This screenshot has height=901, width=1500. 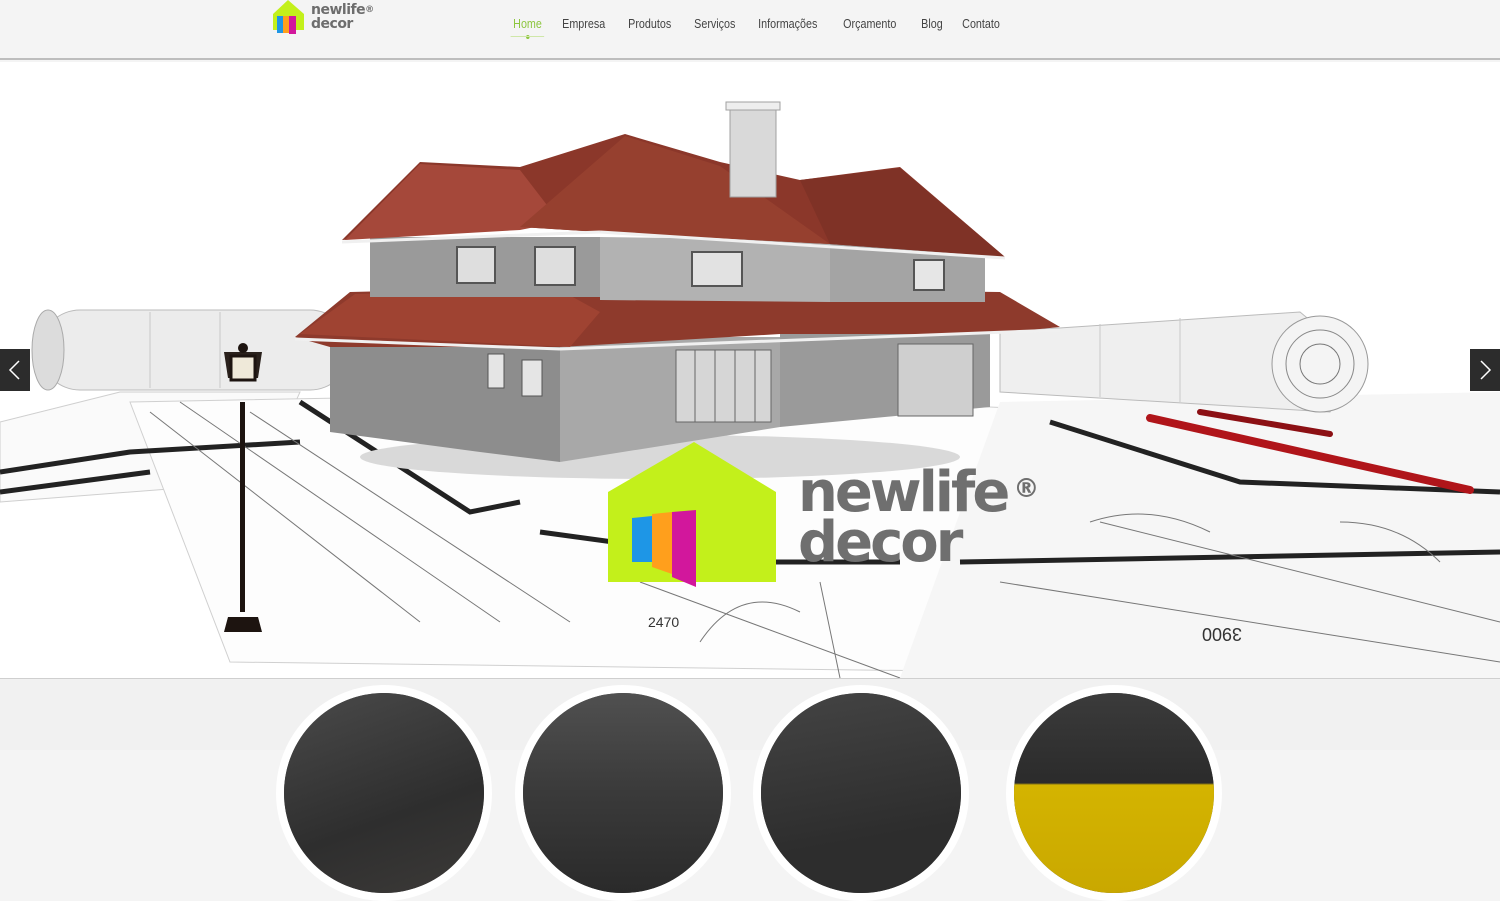 I want to click on nav-item-empresa: Empresa, so click(x=583, y=24).